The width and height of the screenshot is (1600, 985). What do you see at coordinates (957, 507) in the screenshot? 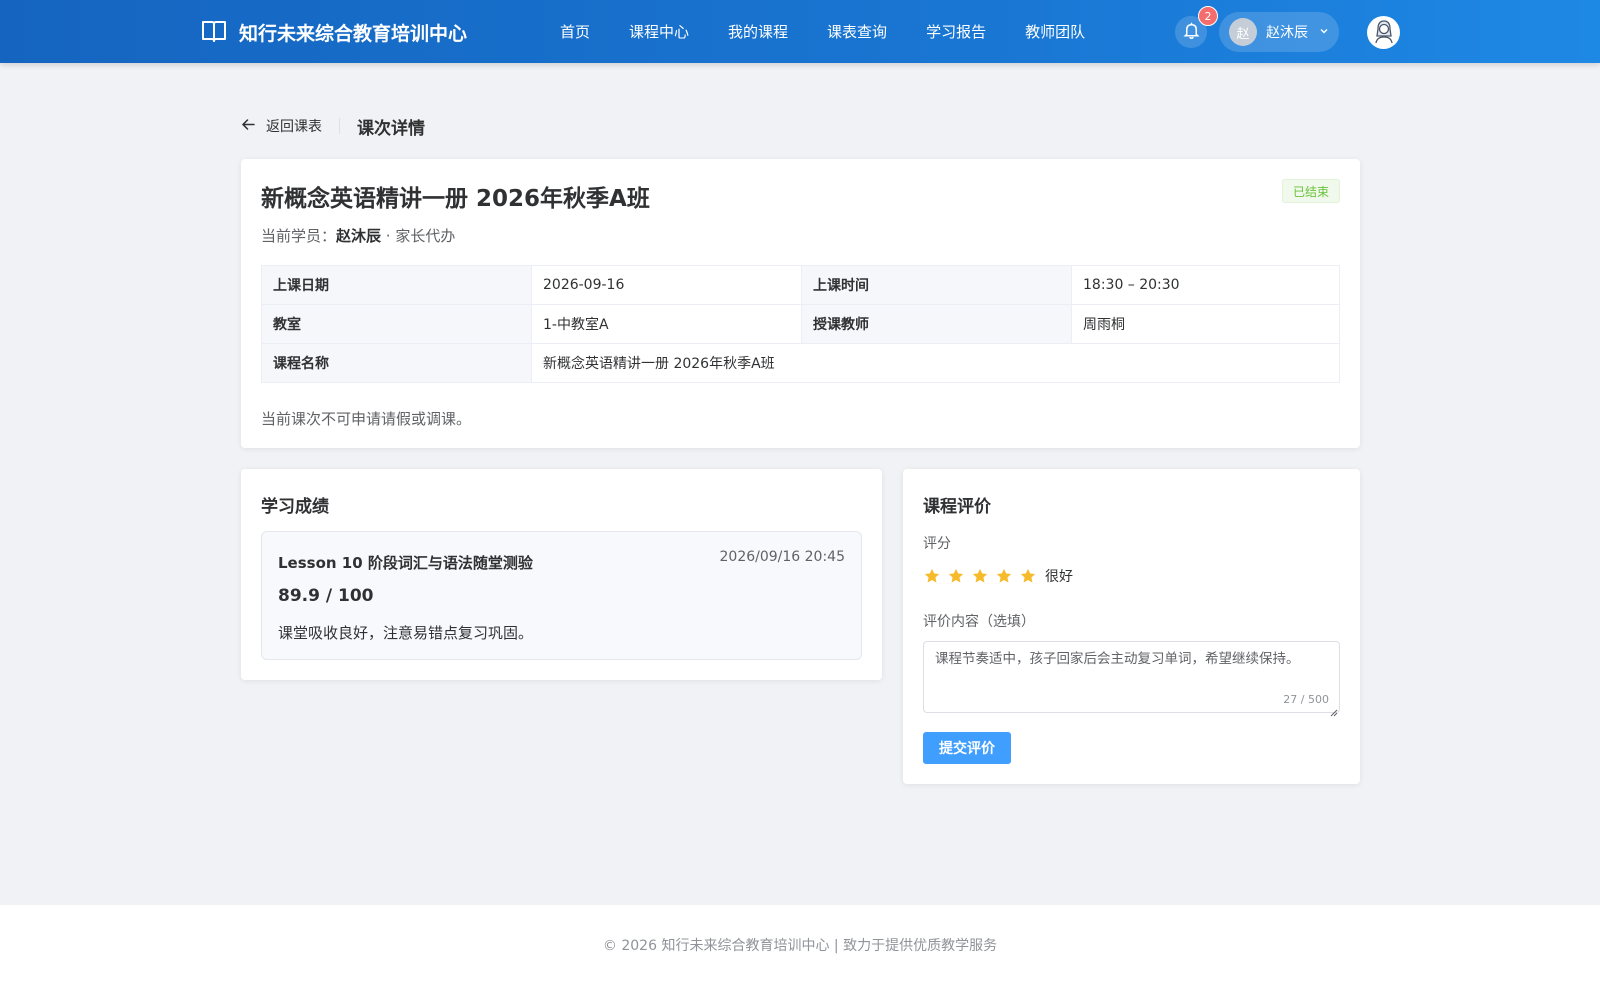
I see `evaluation-heading: 课程评价` at bounding box center [957, 507].